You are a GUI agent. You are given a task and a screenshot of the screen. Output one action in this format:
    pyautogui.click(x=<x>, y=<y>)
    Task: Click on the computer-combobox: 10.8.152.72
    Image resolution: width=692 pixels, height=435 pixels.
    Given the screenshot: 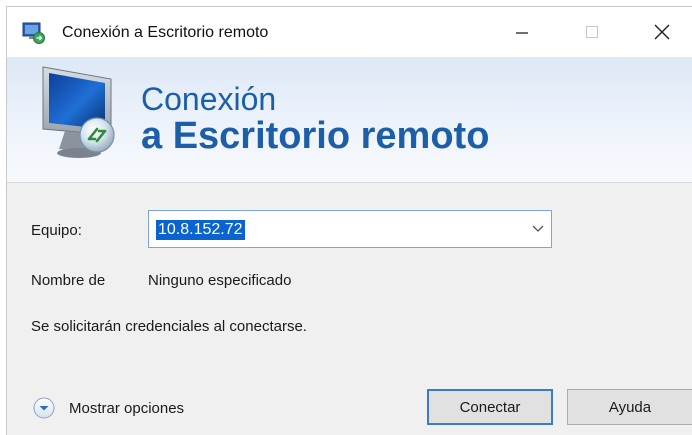 What is the action you would take?
    pyautogui.click(x=350, y=229)
    